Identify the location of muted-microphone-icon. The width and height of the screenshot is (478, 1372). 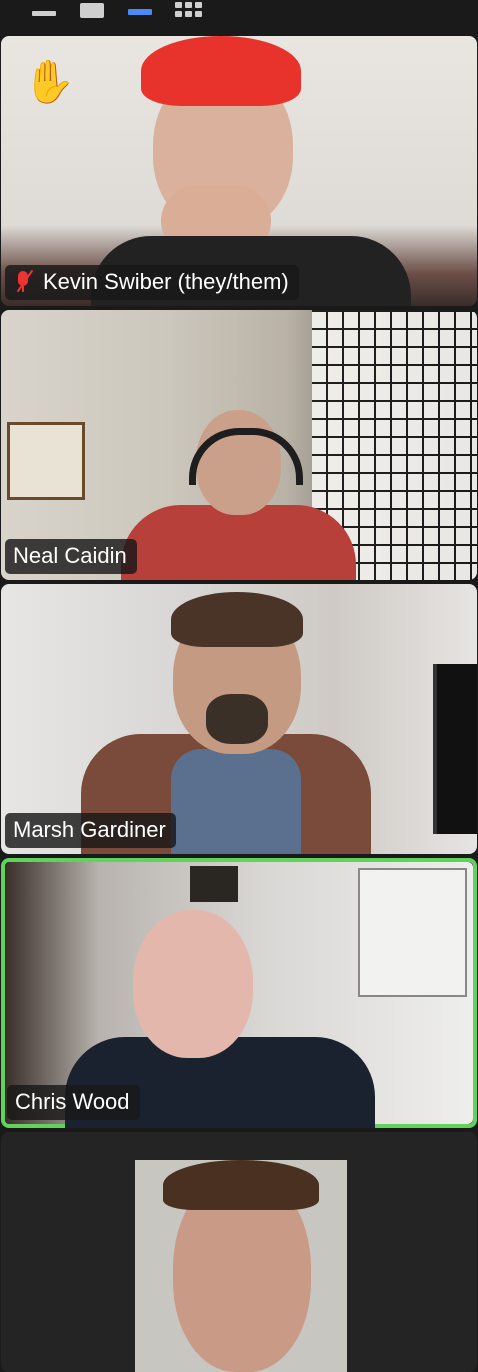
(23, 281).